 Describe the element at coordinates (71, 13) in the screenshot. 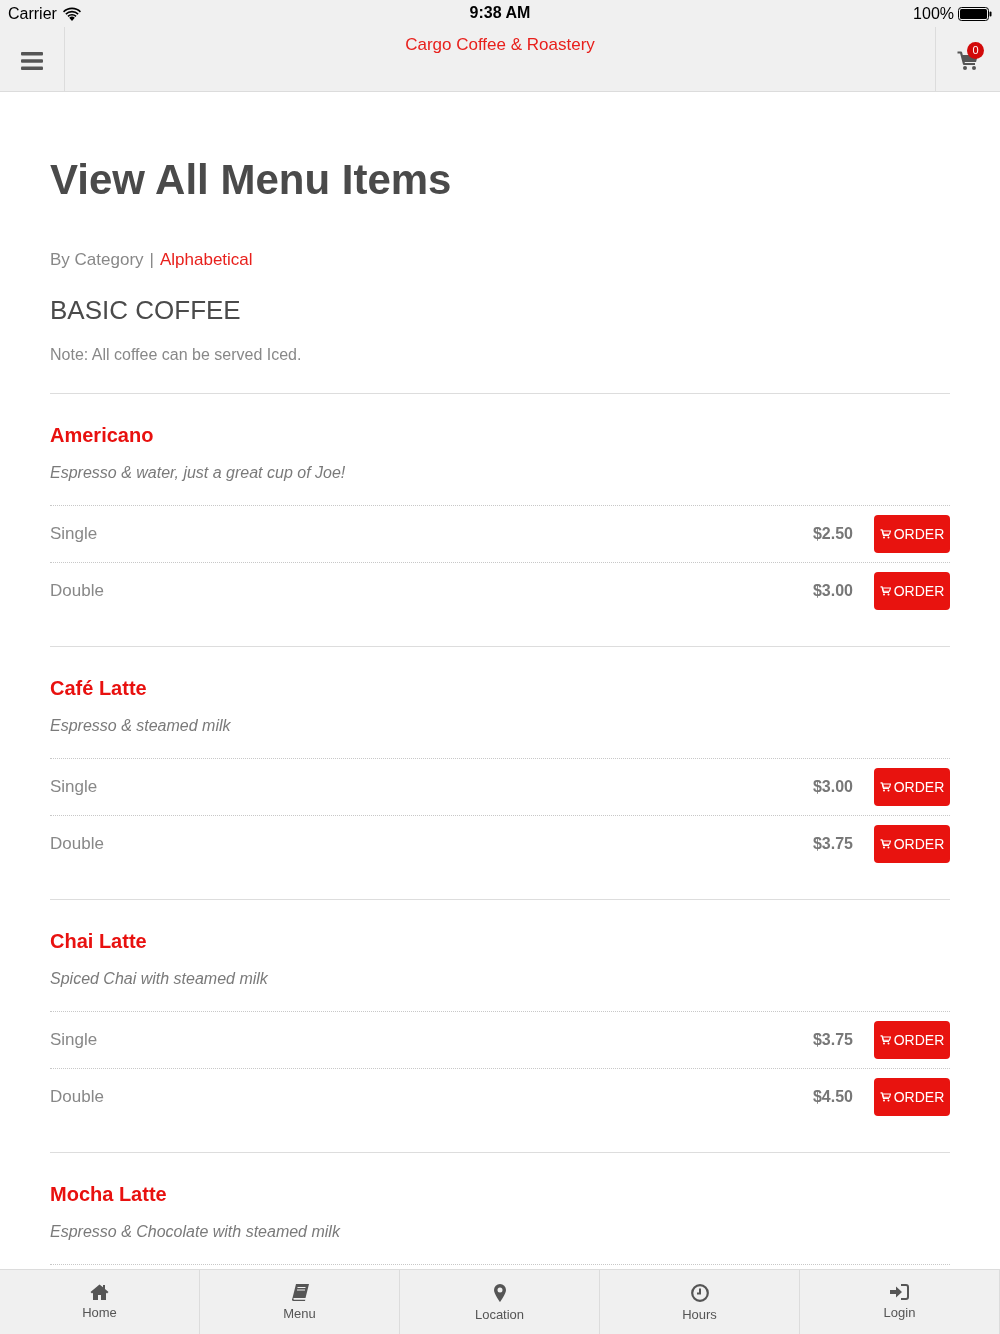

I see `wifi-icon` at that location.